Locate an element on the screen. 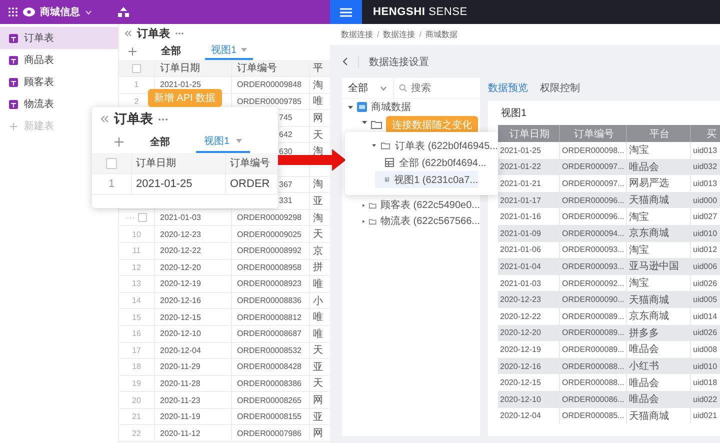 The height and width of the screenshot is (443, 720). table-cell: ORDER is located at coordinates (252, 184).